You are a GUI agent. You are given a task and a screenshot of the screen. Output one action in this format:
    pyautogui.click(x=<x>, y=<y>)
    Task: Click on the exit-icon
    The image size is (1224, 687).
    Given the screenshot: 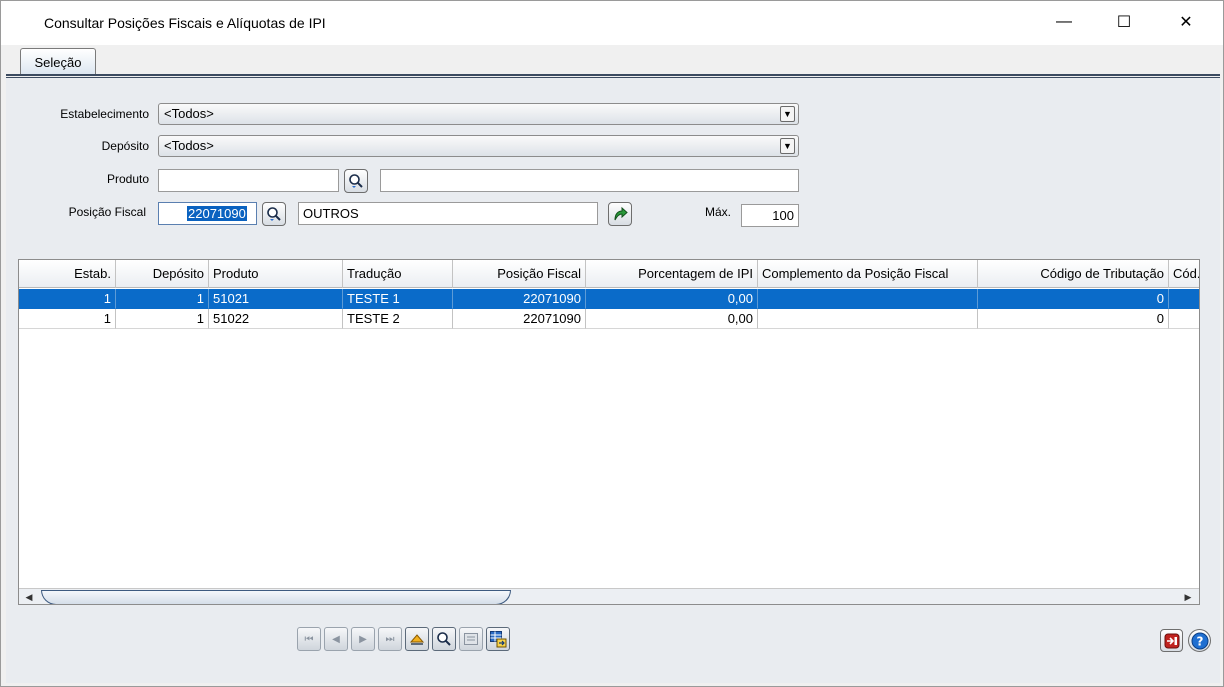 What is the action you would take?
    pyautogui.click(x=1171, y=640)
    